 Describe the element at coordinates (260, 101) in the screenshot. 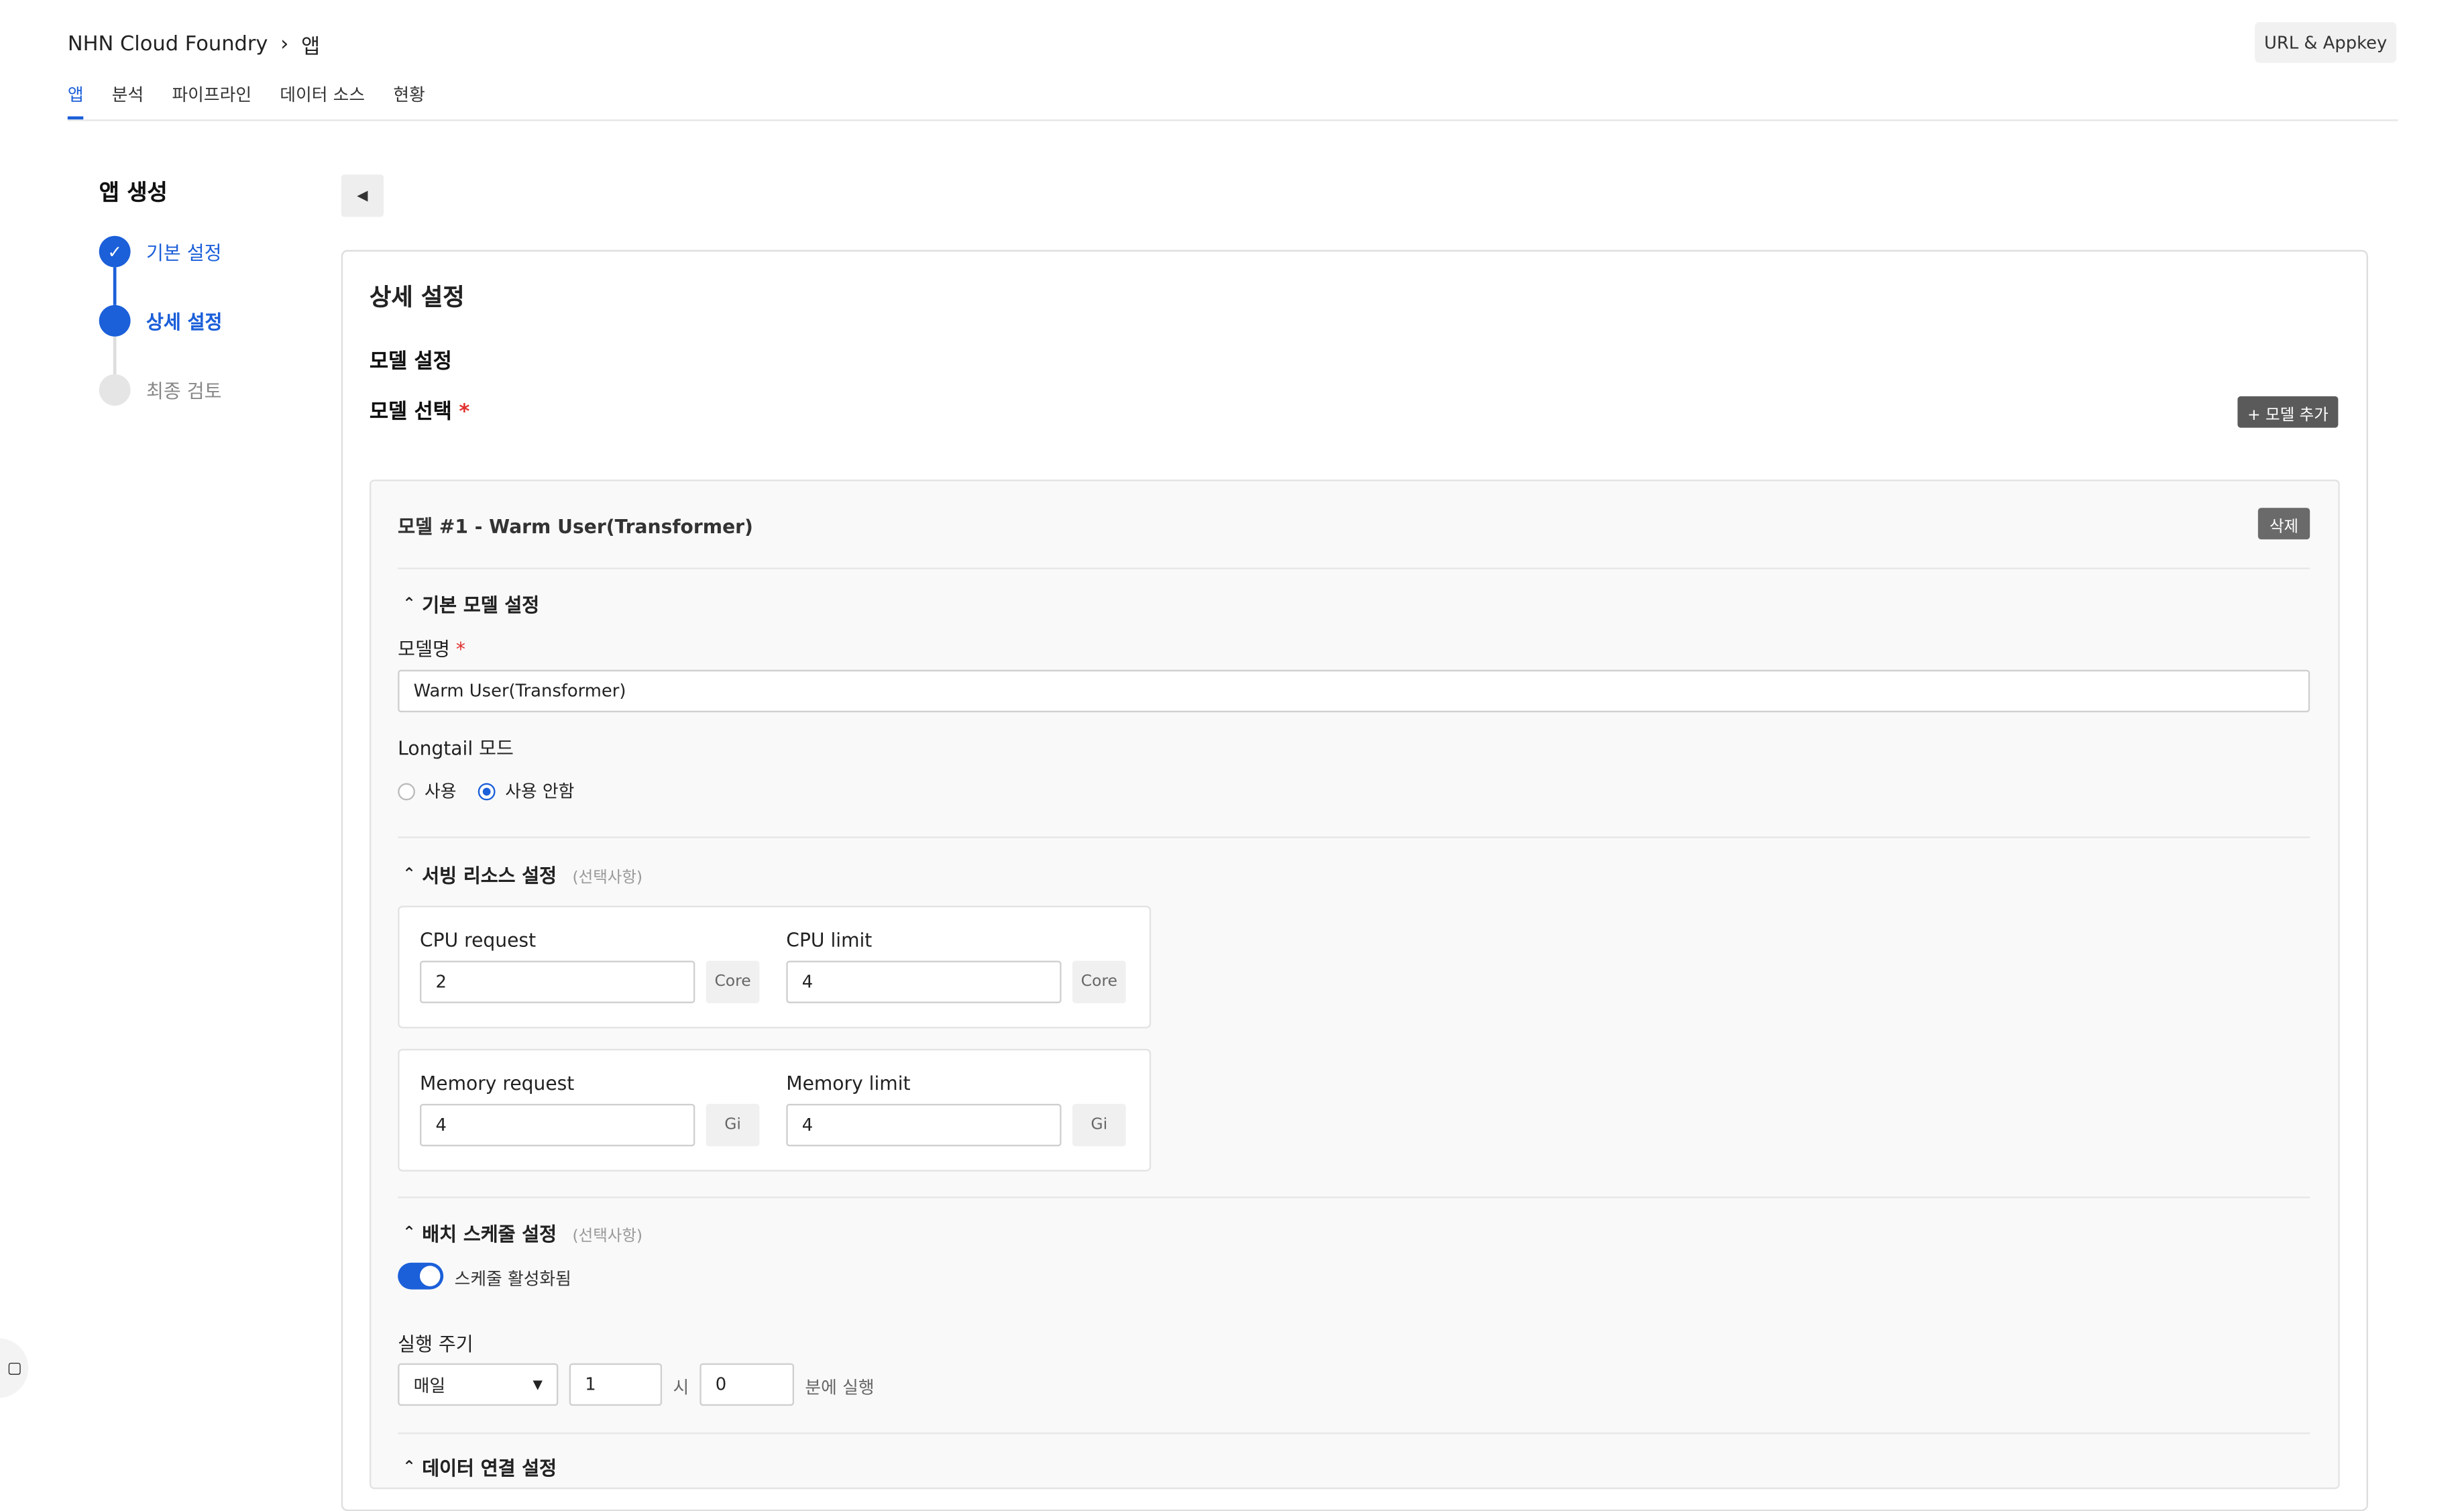

I see `main-tabs: 앱 분석 파이프라인 데이터 소스 현황` at that location.